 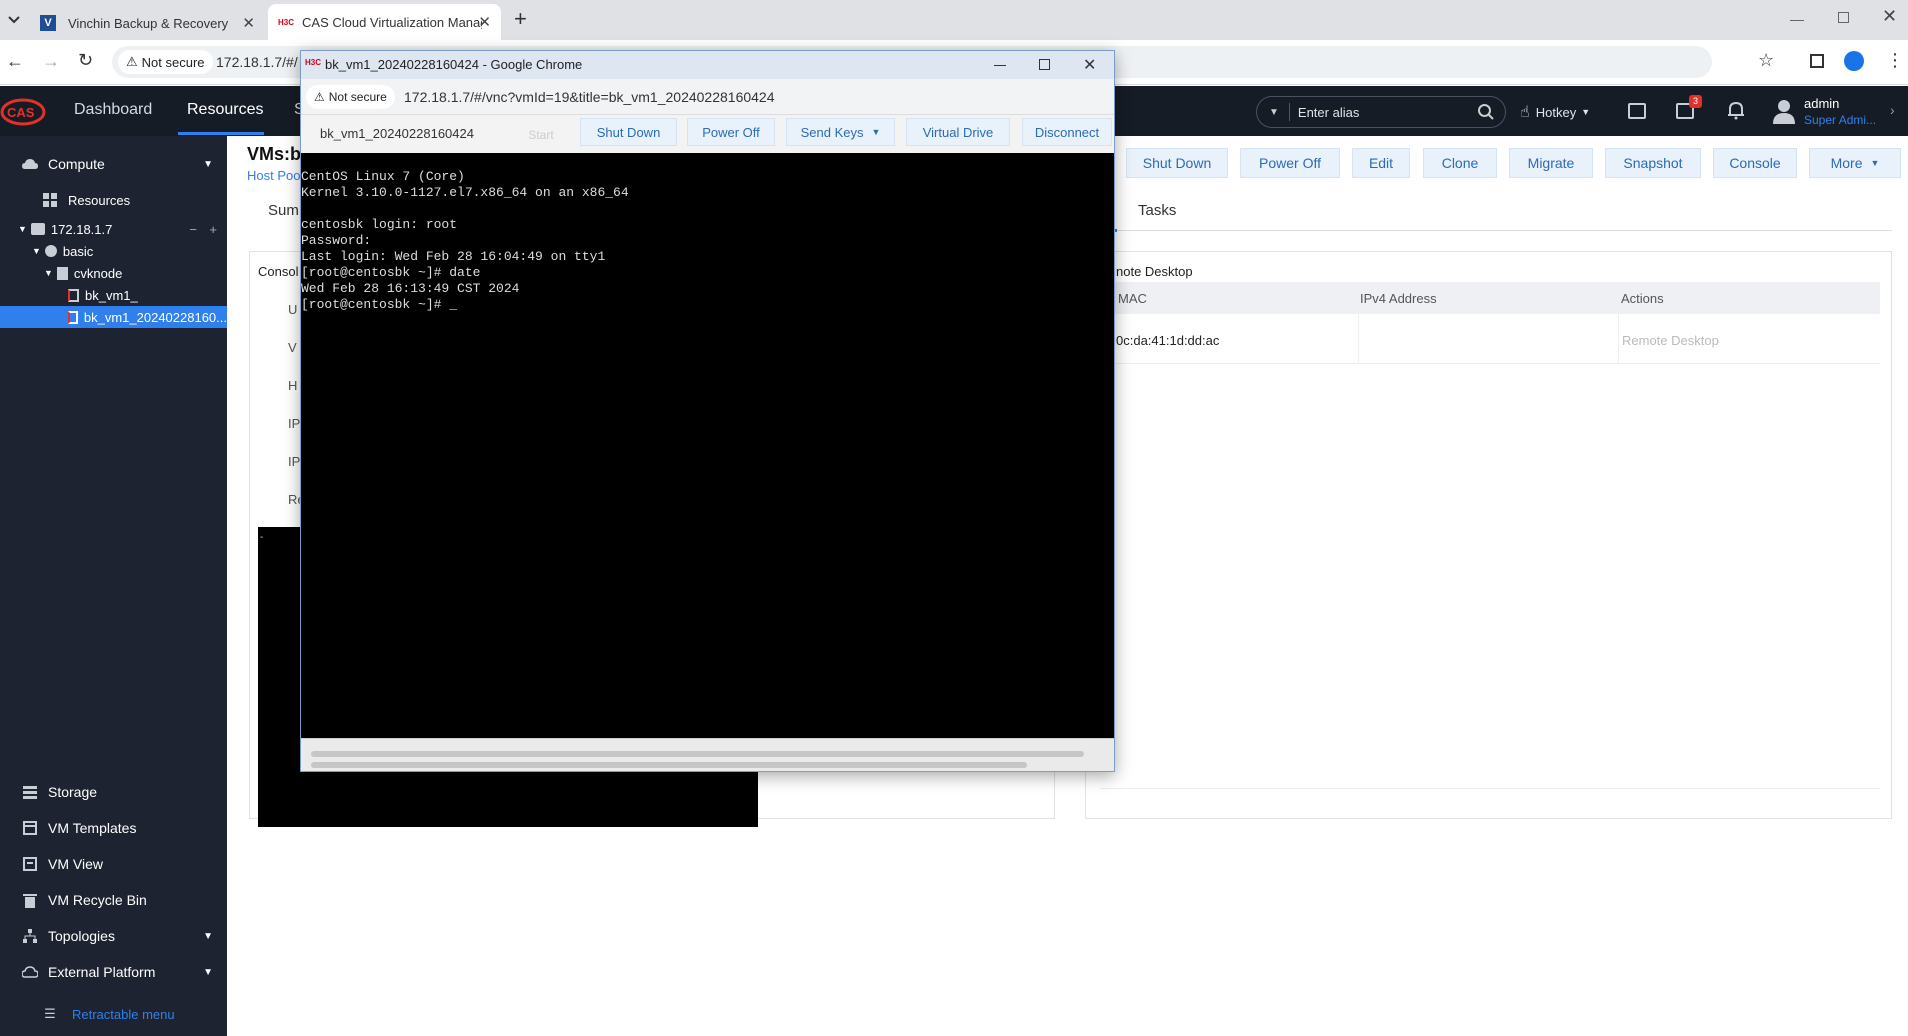 I want to click on vnc-scrollbar-thumb, so click(x=697, y=754).